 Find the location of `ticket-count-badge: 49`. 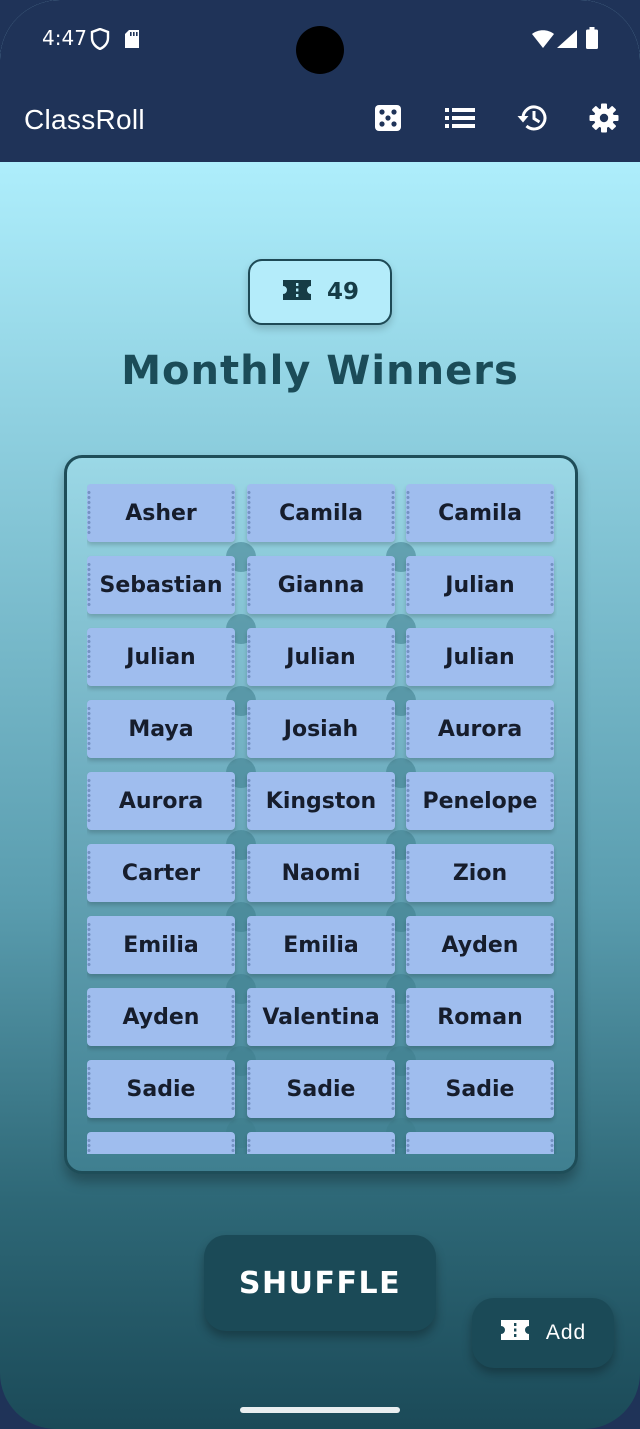

ticket-count-badge: 49 is located at coordinates (320, 292).